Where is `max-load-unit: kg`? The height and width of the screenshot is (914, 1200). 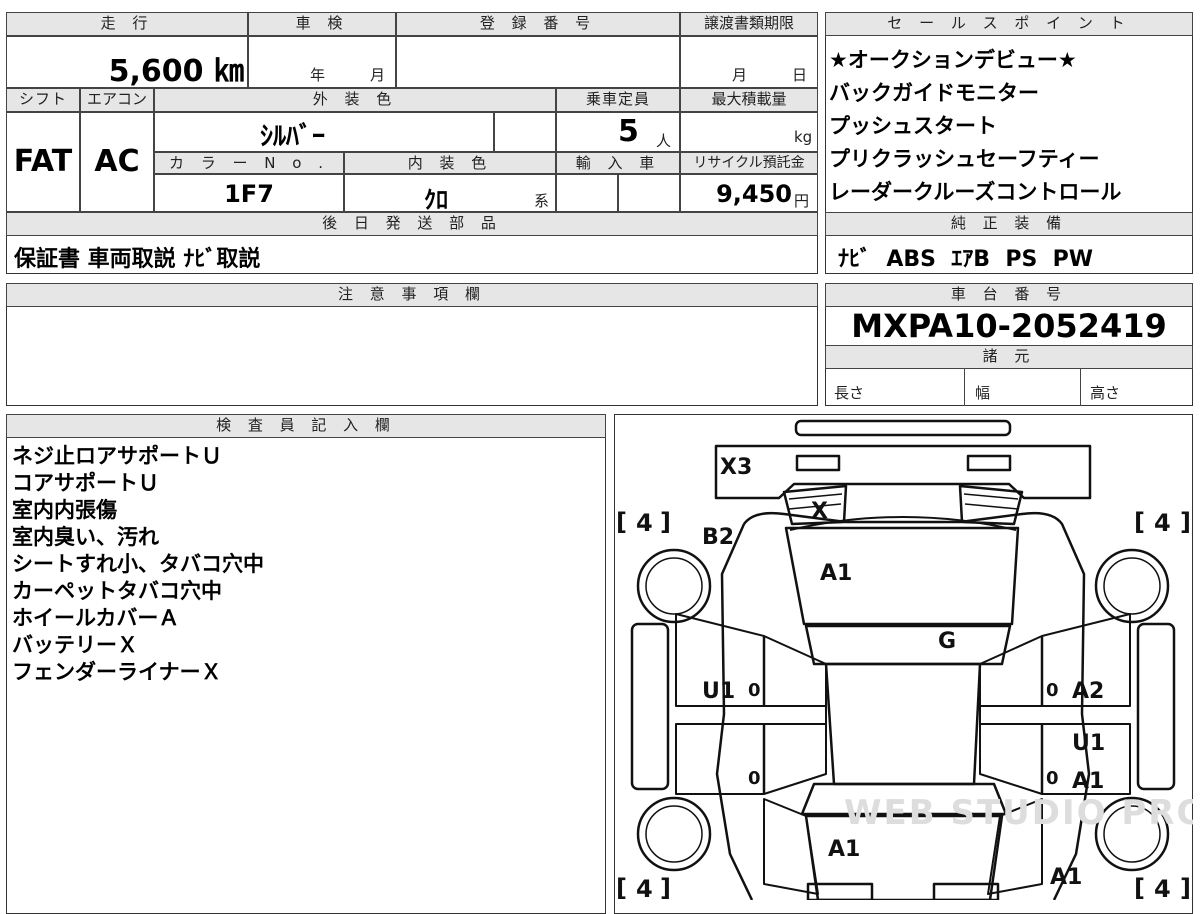 max-load-unit: kg is located at coordinates (803, 137).